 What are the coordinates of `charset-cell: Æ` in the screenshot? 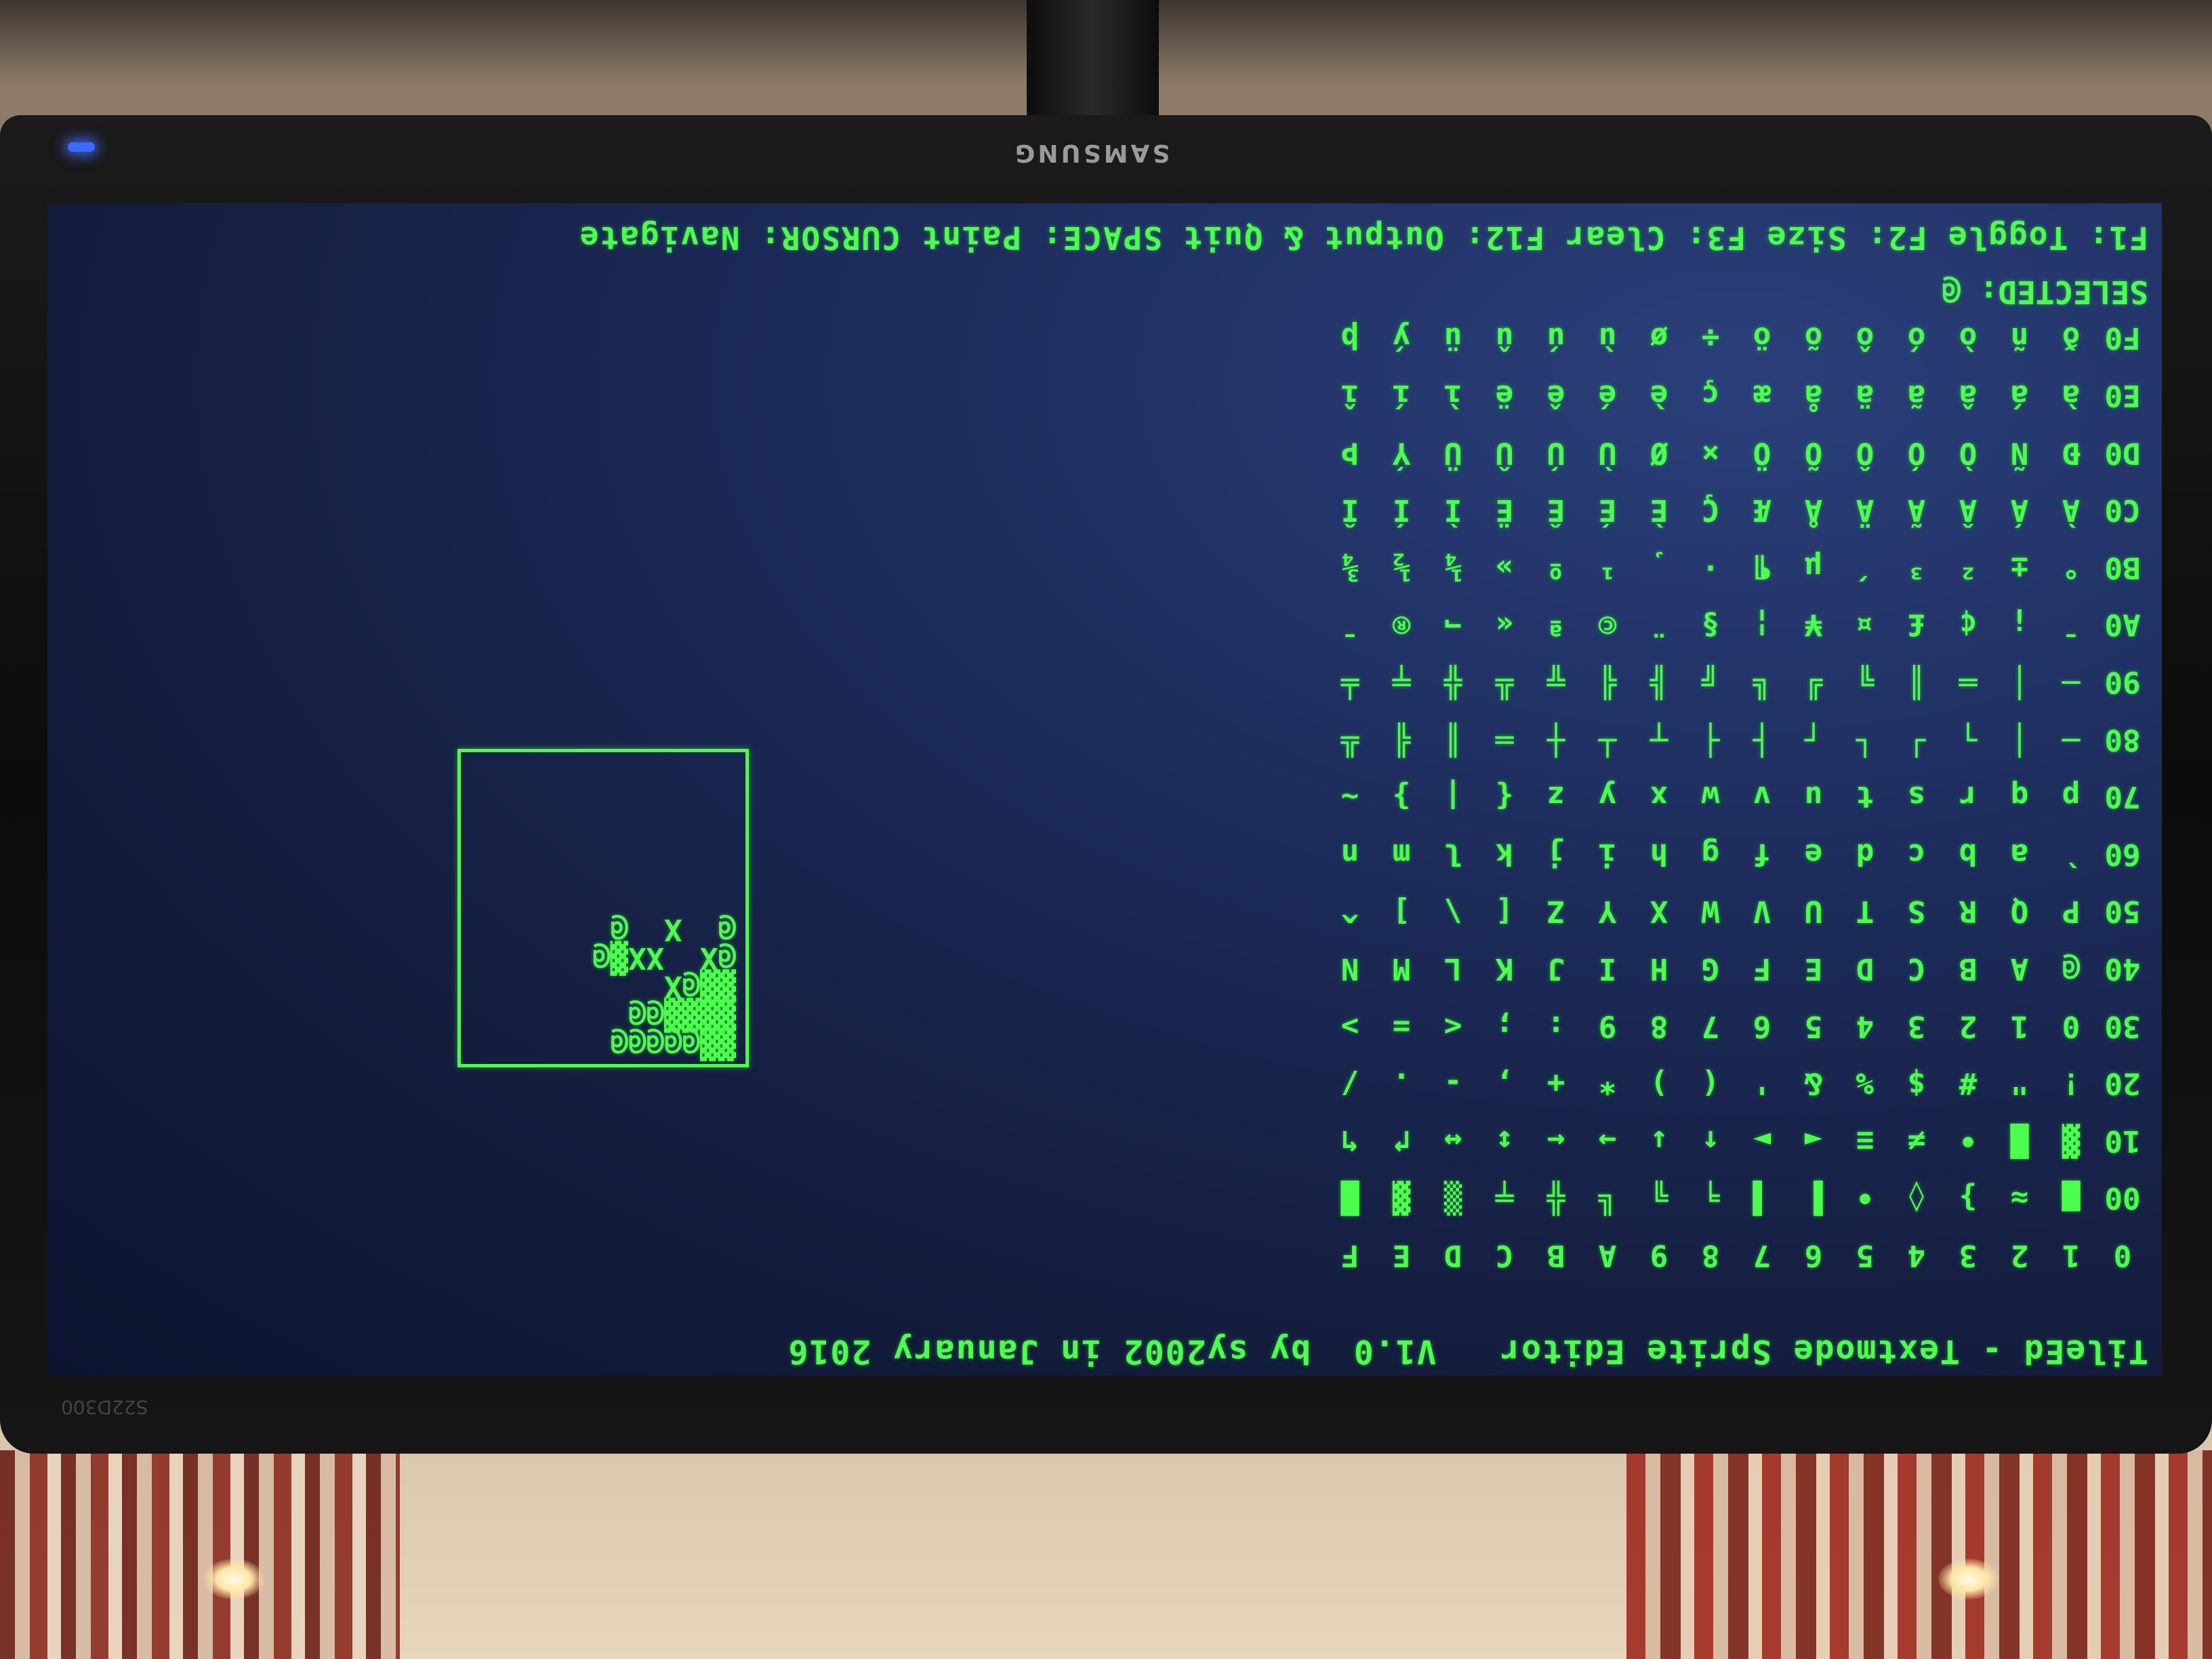 It's located at (1762, 510).